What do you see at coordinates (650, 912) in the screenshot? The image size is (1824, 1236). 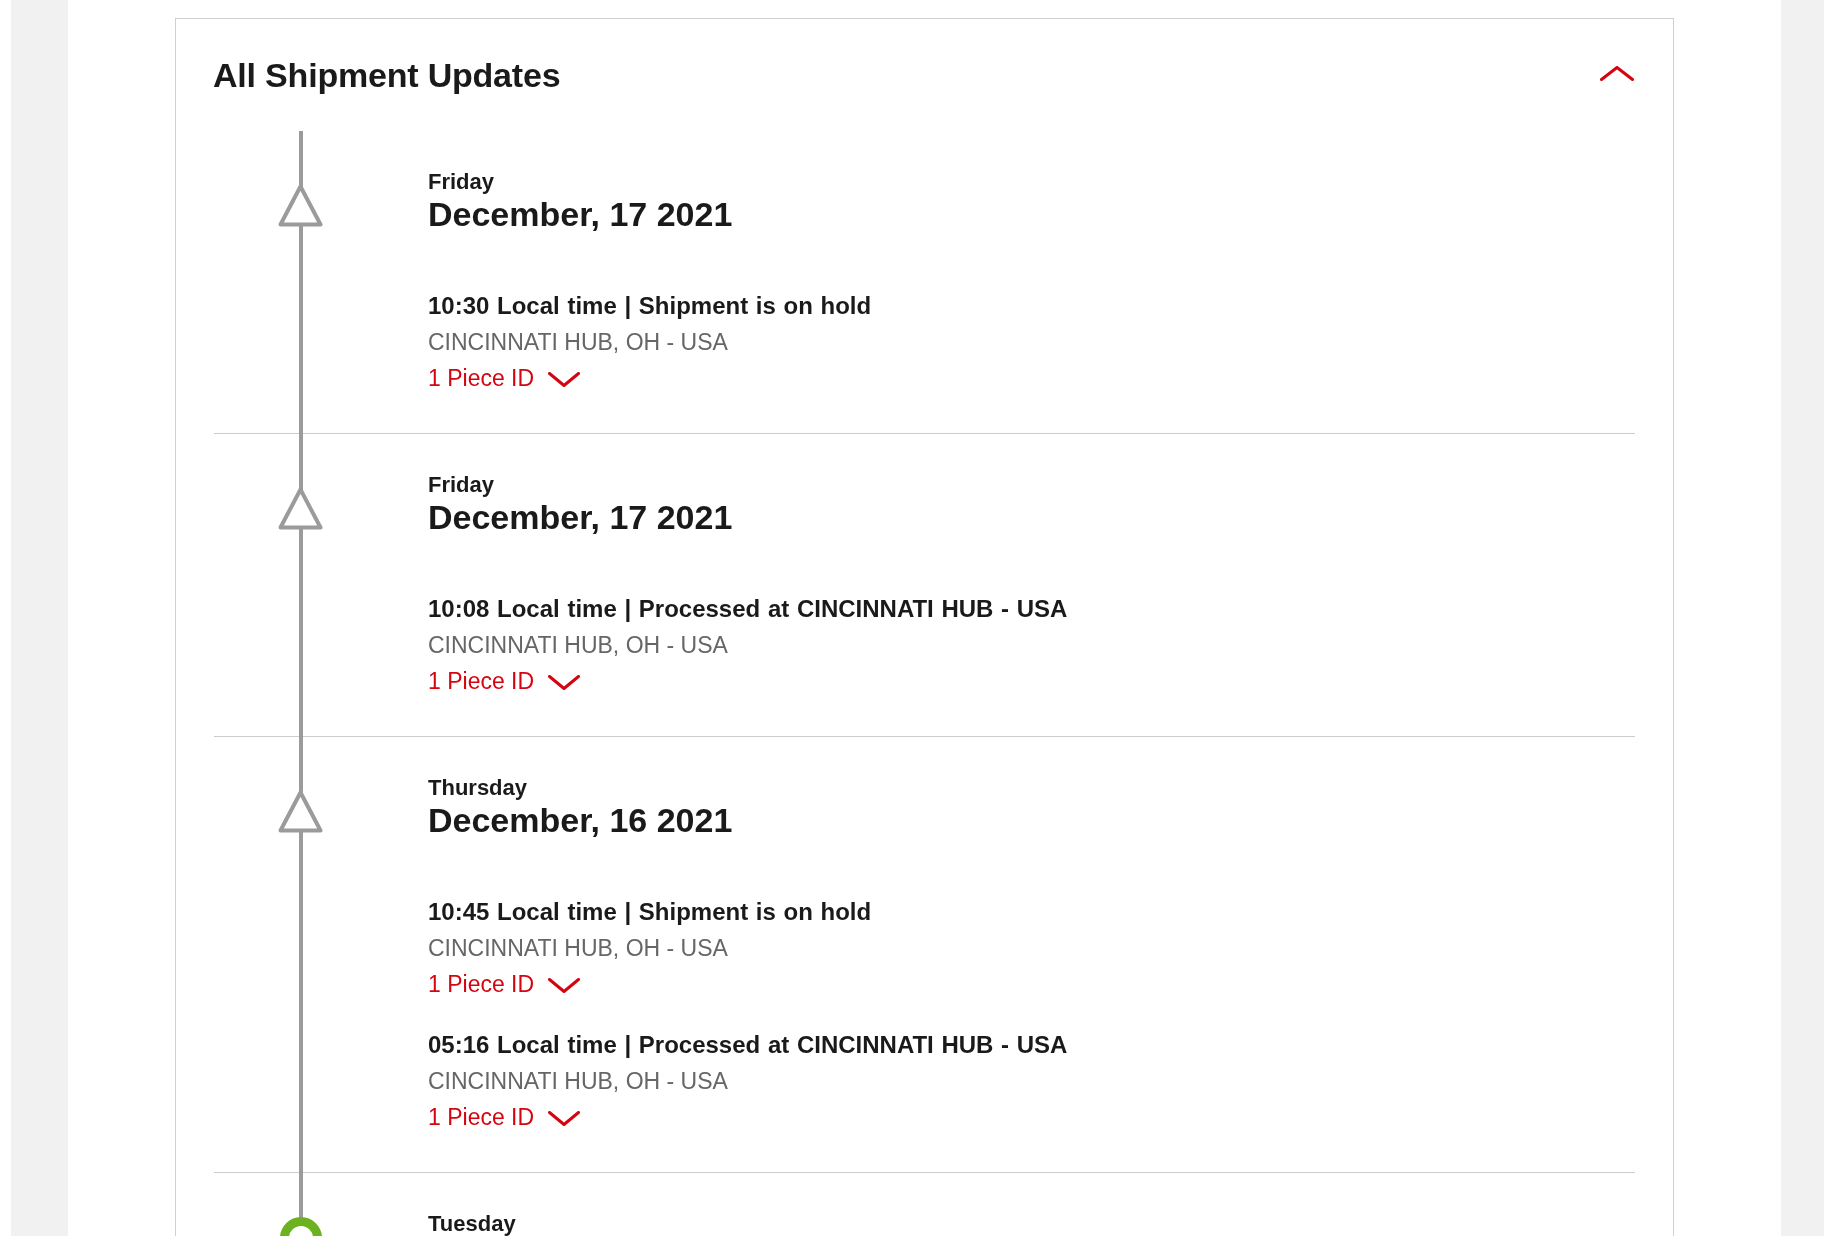 I see `event-title: 10:45 Local time | Shipment is on hold` at bounding box center [650, 912].